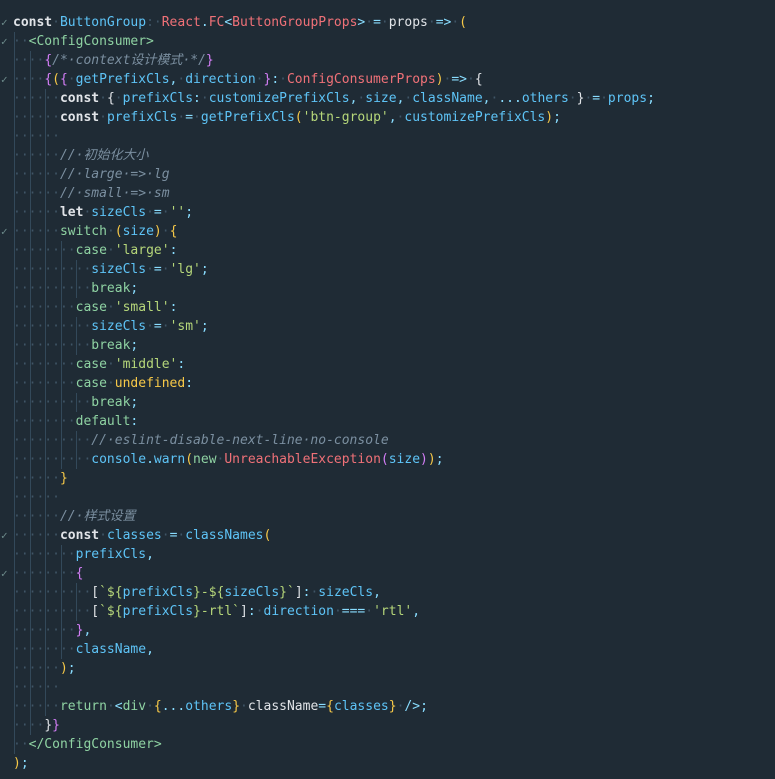 The image size is (775, 779). I want to click on gutter: ✓, so click(6, 79).